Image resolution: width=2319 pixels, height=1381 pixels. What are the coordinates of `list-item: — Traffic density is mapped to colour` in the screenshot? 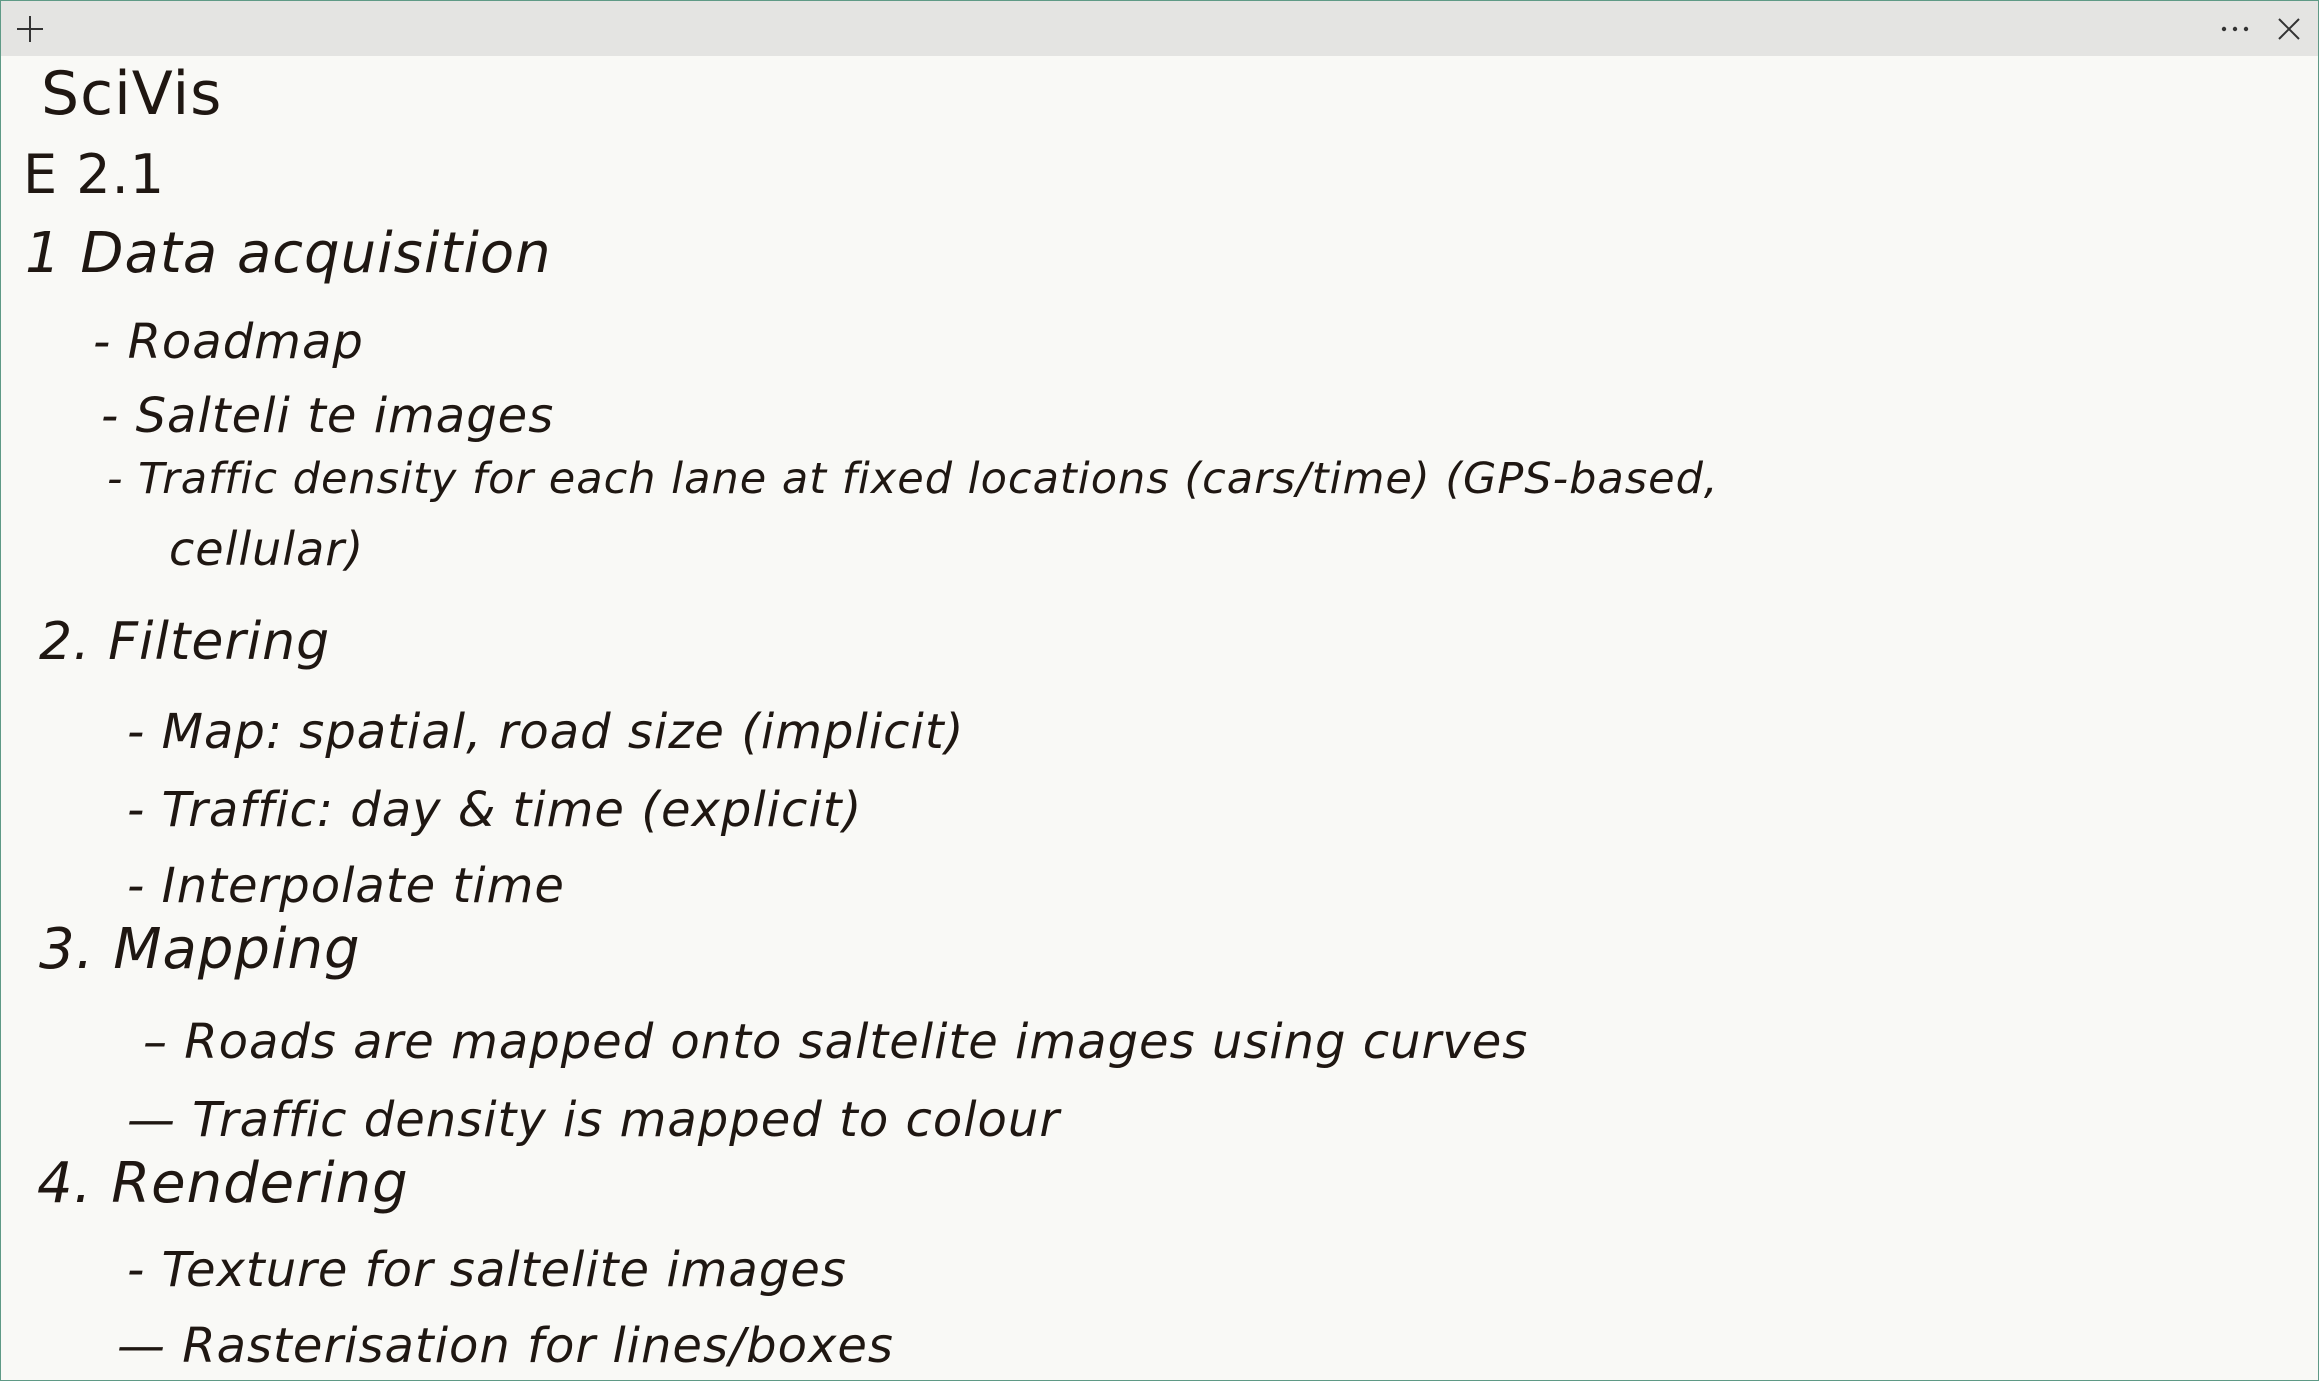 It's located at (594, 1120).